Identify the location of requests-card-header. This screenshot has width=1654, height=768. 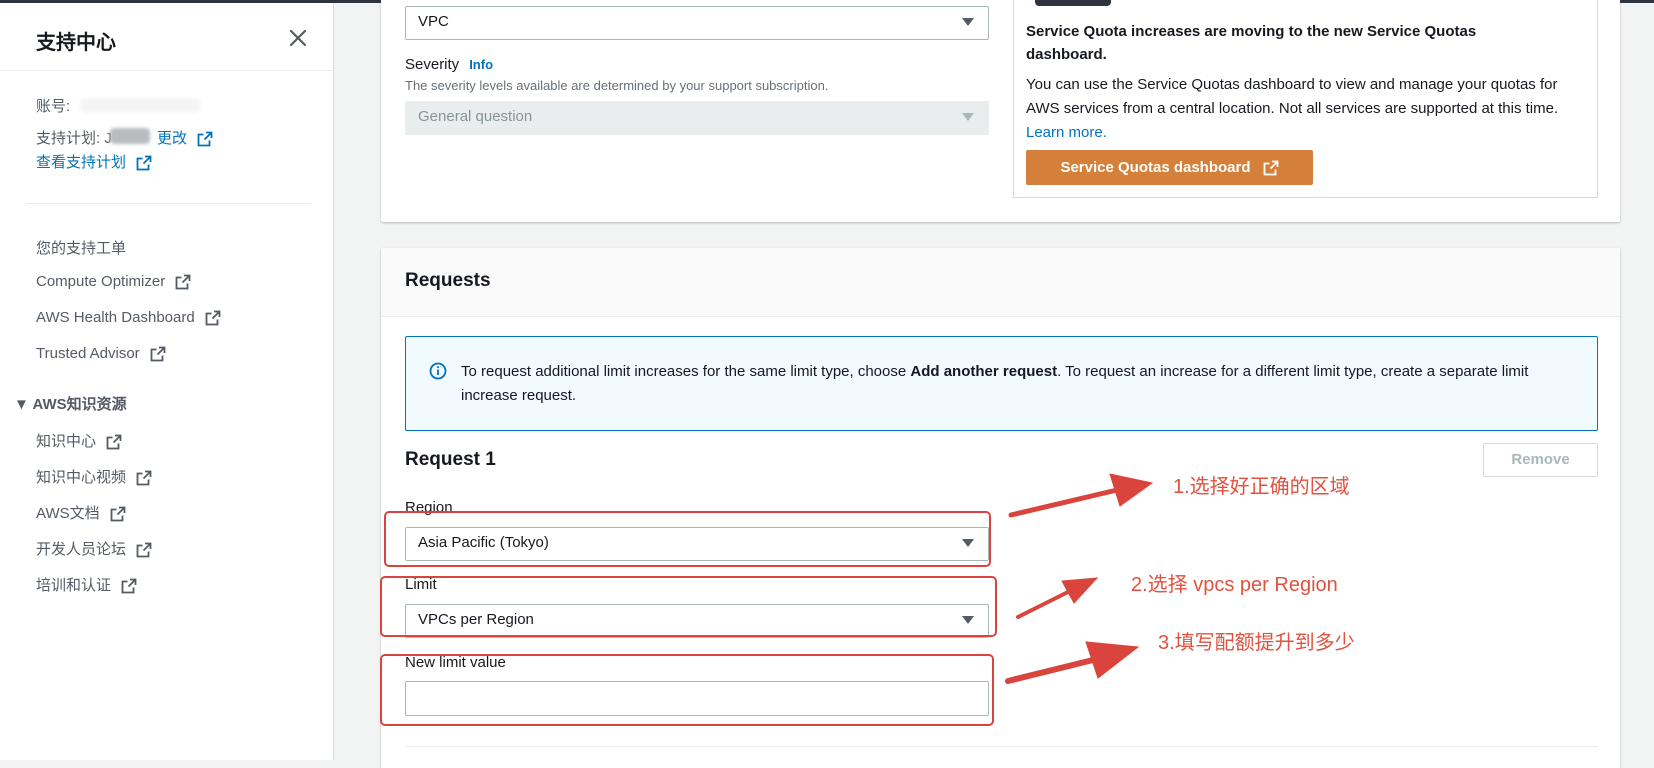
(1000, 282).